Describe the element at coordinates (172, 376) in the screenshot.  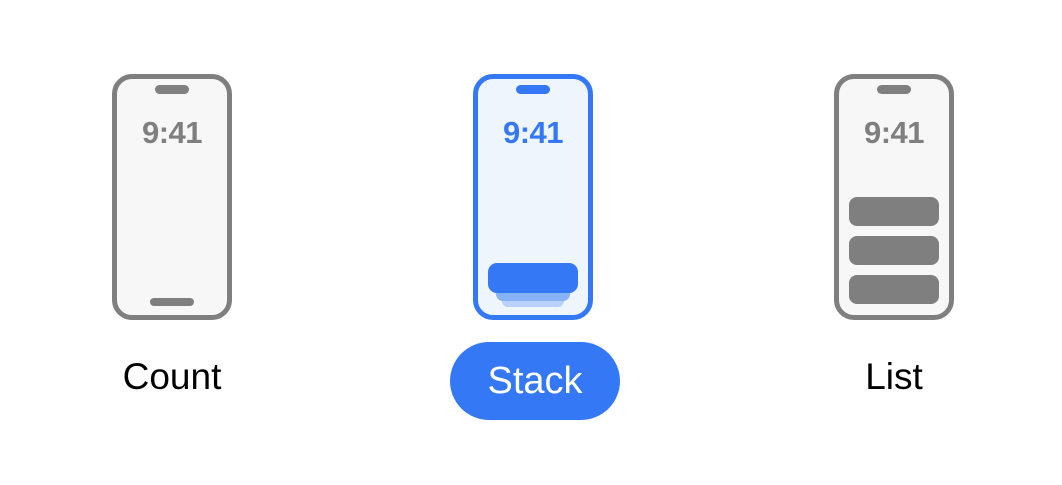
I see `layout-option-label: Count` at that location.